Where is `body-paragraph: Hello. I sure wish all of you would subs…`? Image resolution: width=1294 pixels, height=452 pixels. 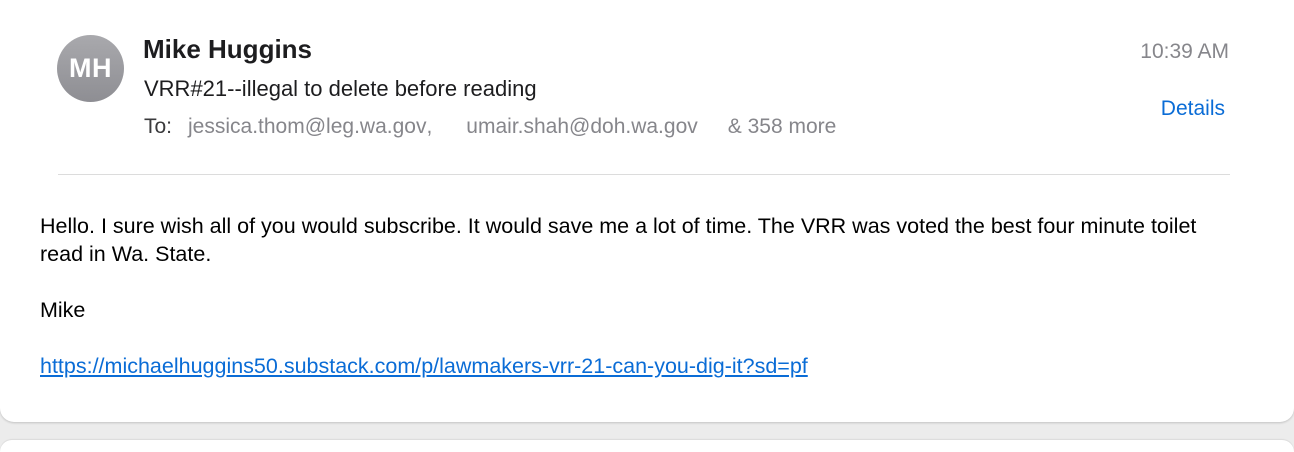
body-paragraph: Hello. I sure wish all of you would subs… is located at coordinates (618, 240).